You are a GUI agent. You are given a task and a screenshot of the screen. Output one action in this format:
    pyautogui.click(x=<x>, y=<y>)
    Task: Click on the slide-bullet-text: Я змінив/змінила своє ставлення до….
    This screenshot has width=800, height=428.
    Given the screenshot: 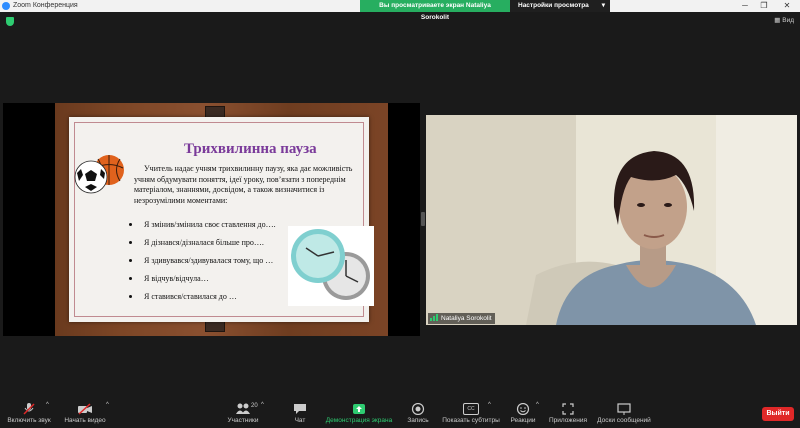 What is the action you would take?
    pyautogui.click(x=210, y=224)
    